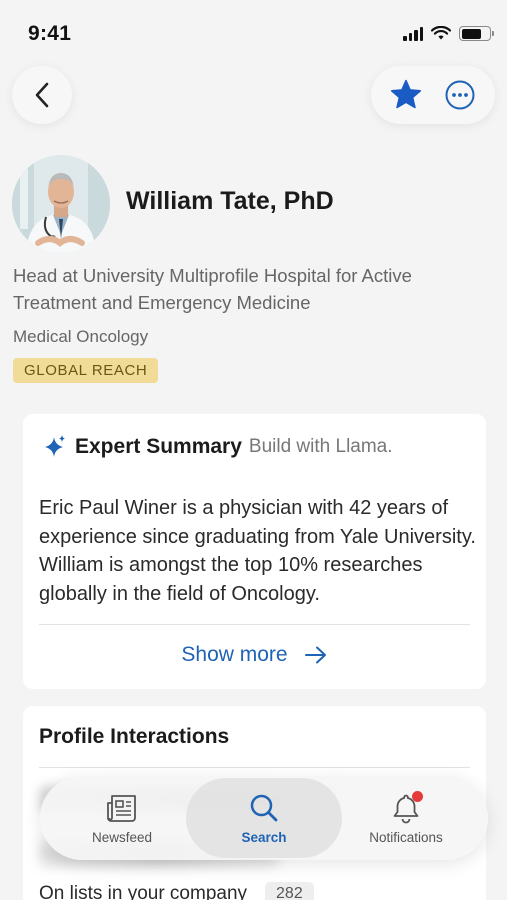 The height and width of the screenshot is (900, 507). What do you see at coordinates (407, 807) in the screenshot?
I see `bell-icon` at bounding box center [407, 807].